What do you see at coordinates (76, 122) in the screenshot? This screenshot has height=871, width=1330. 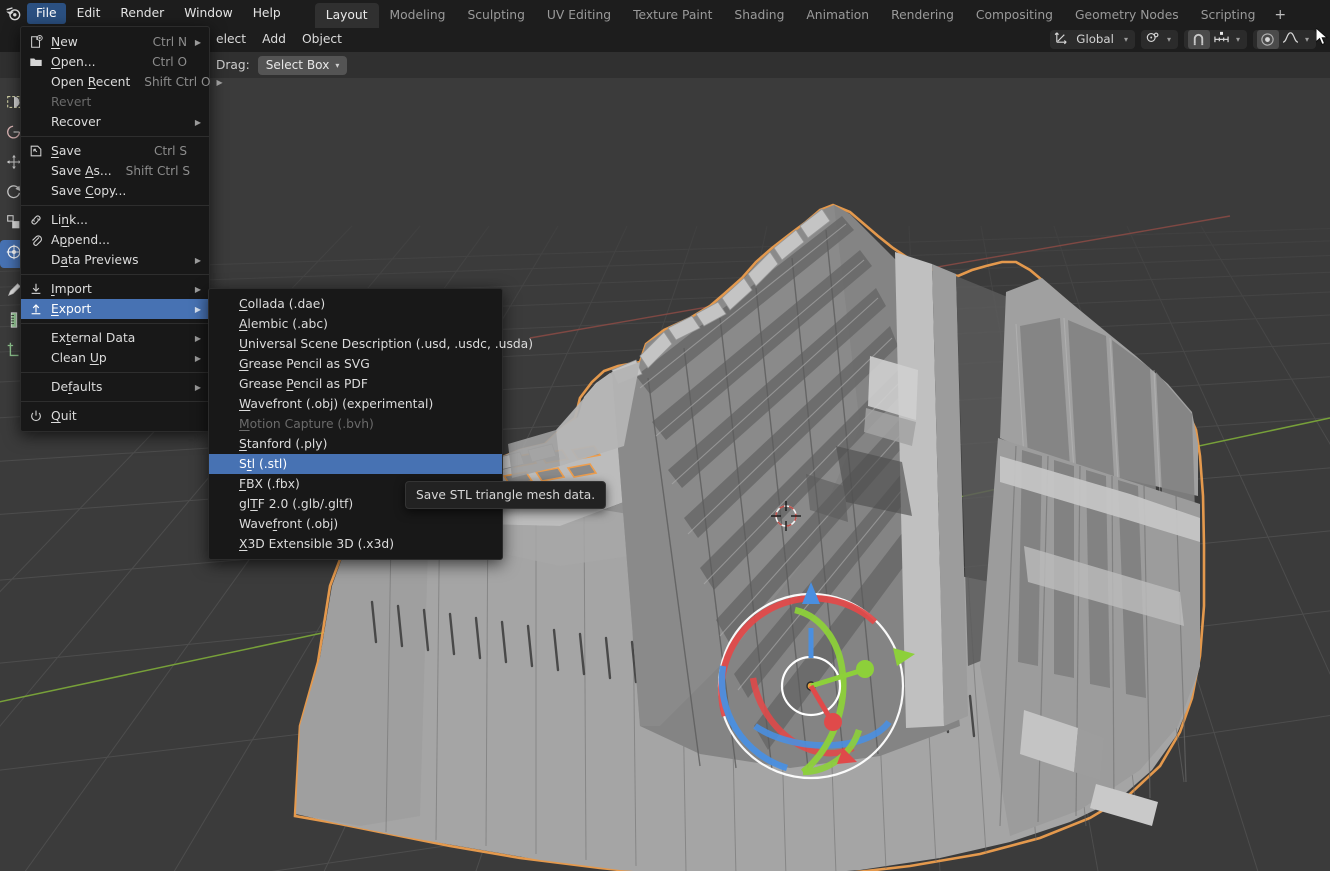 I see `menu-item-label: Recover` at bounding box center [76, 122].